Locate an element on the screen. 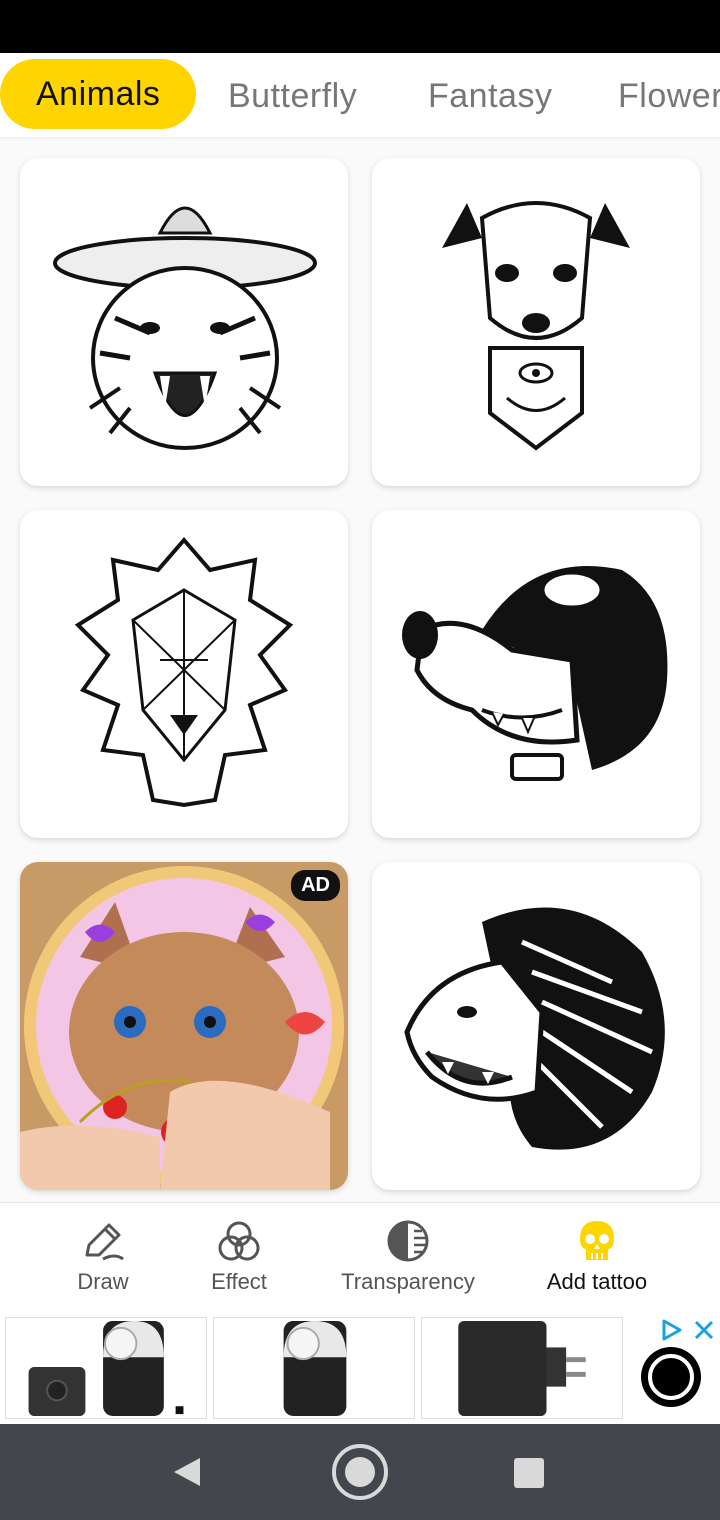 Image resolution: width=720 pixels, height=1520 pixels. power-adapter-image is located at coordinates (522, 1368).